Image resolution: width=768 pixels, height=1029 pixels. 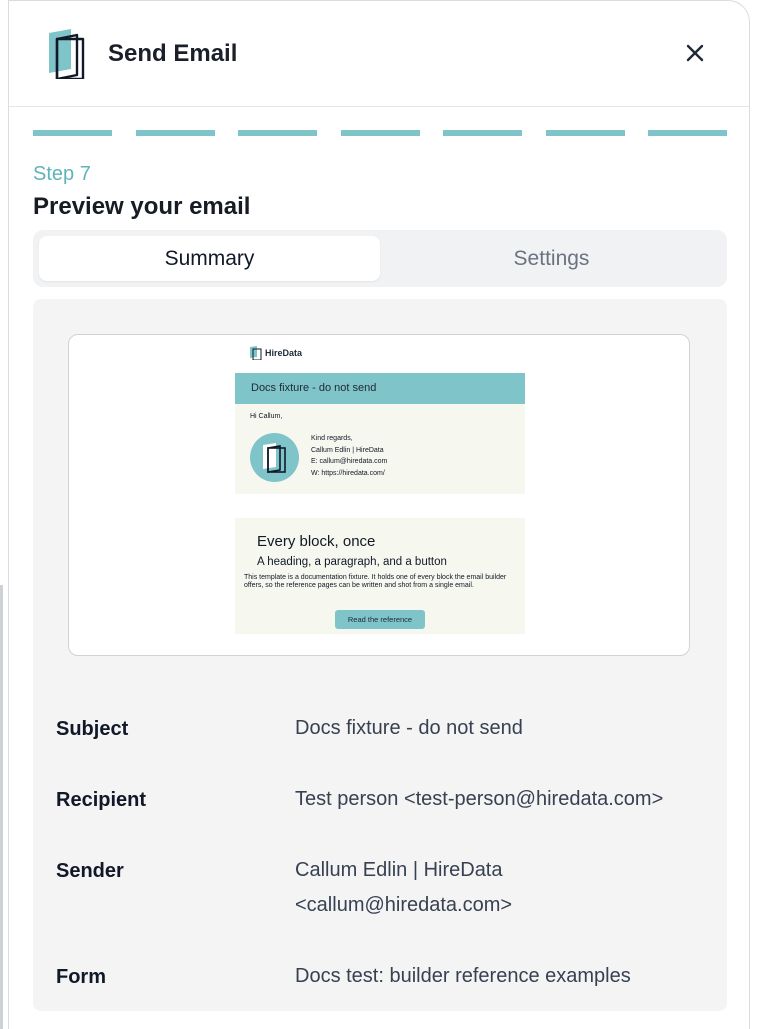 What do you see at coordinates (92, 729) in the screenshot?
I see `subject-label: Subject` at bounding box center [92, 729].